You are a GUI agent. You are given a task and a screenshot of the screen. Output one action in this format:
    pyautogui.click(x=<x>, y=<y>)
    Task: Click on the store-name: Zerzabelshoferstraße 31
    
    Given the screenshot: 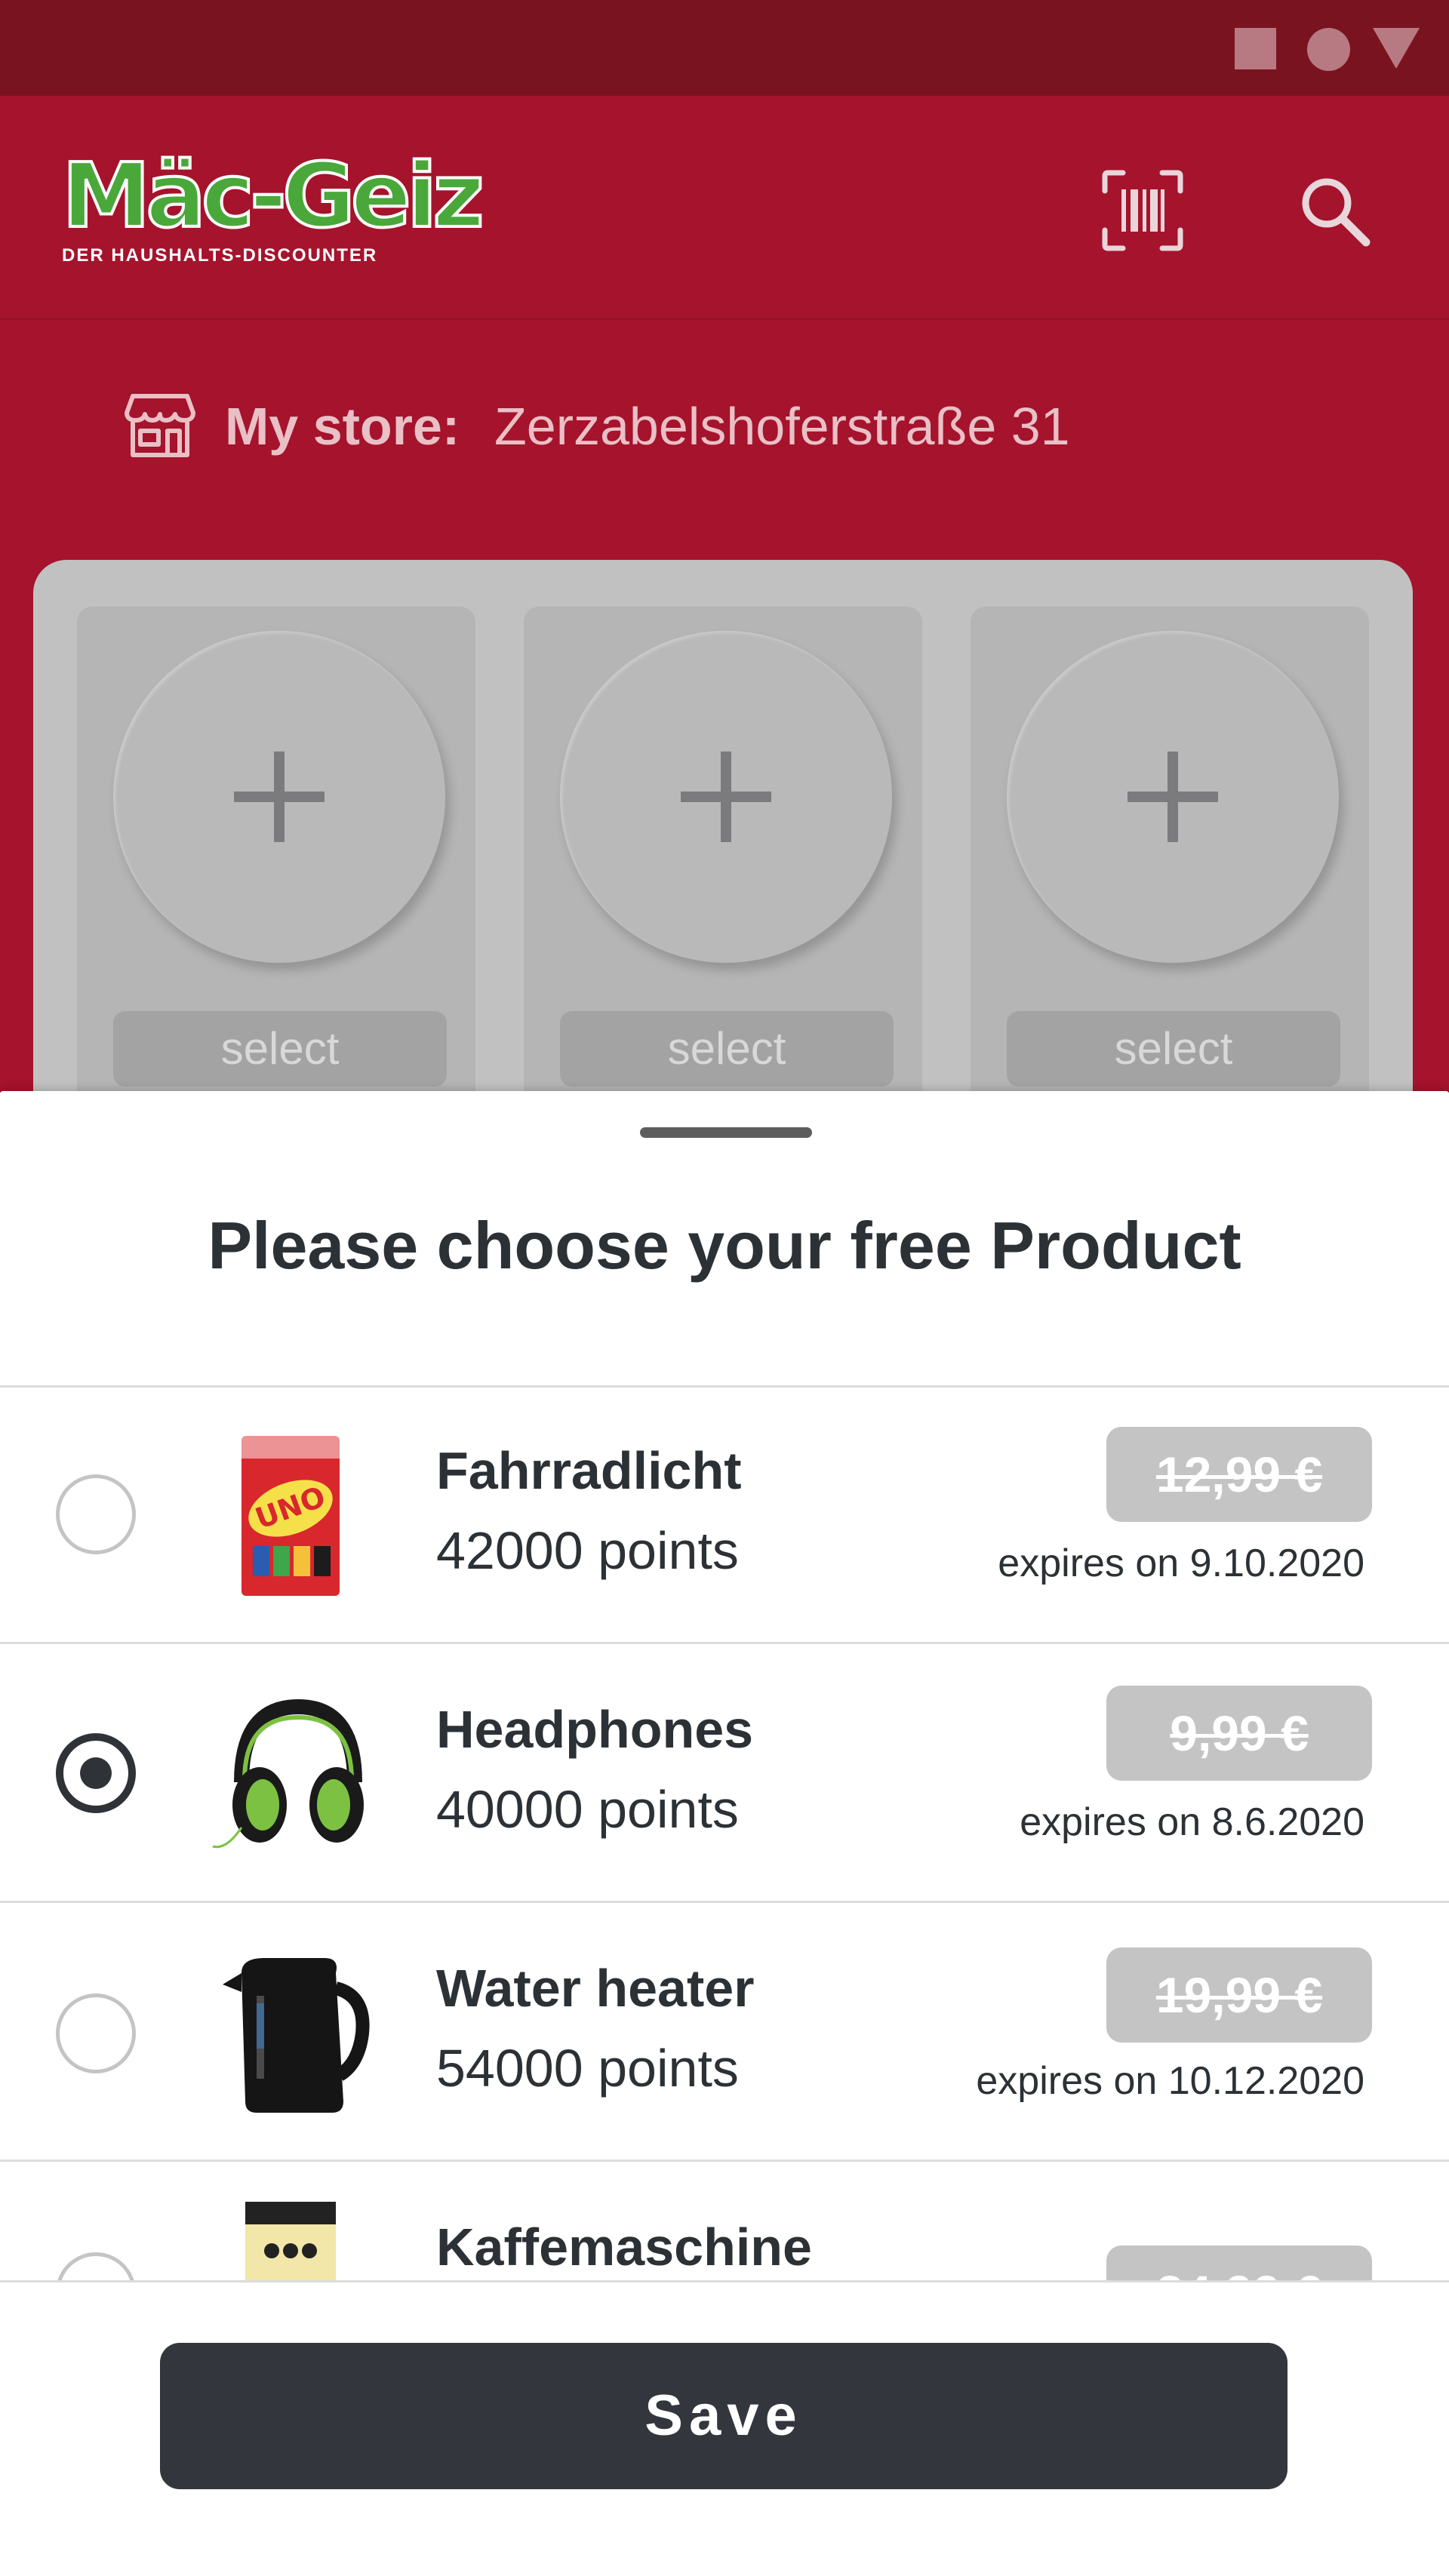 What is the action you would take?
    pyautogui.click(x=782, y=426)
    